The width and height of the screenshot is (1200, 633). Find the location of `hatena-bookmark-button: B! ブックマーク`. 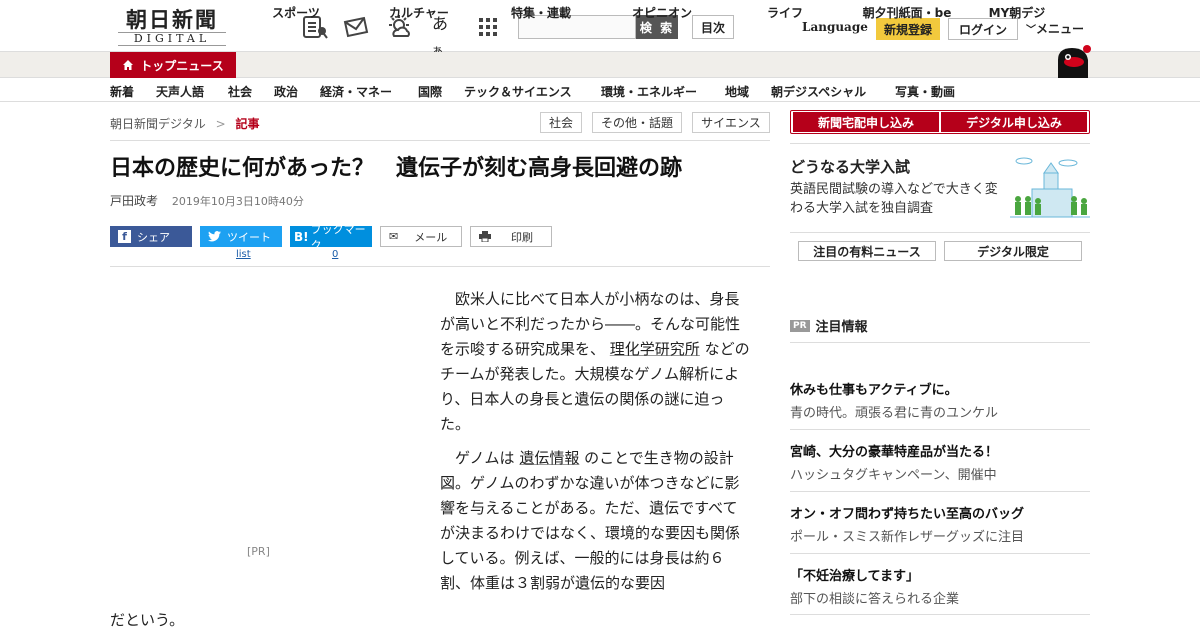

hatena-bookmark-button: B! ブックマーク is located at coordinates (331, 237).